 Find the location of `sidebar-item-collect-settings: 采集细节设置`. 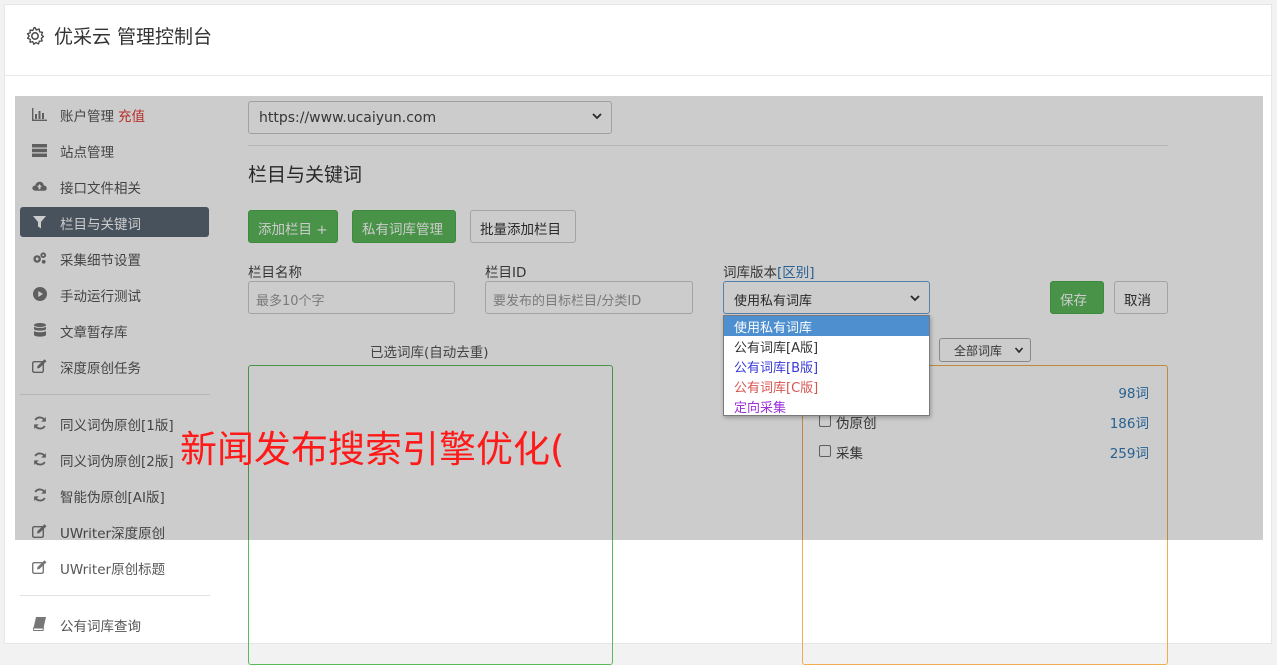

sidebar-item-collect-settings: 采集细节设置 is located at coordinates (114, 258).